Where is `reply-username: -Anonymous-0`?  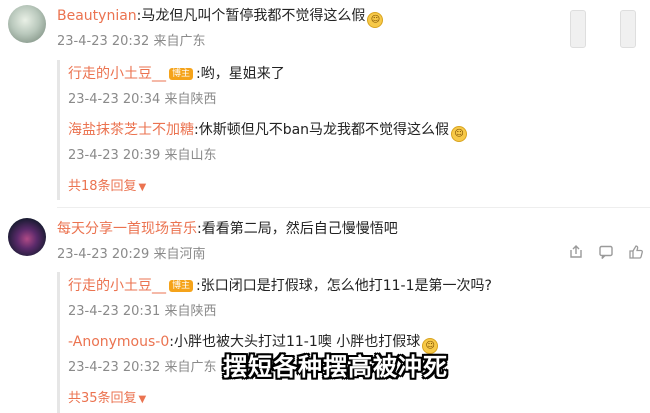 reply-username: -Anonymous-0 is located at coordinates (118, 342).